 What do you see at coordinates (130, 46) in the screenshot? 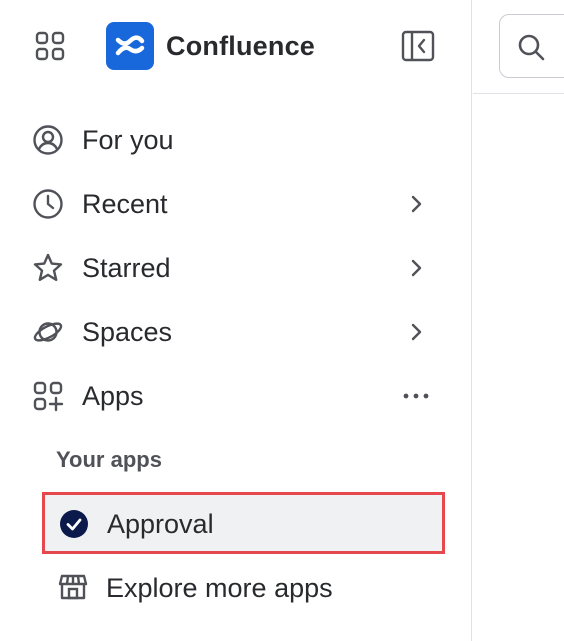
I see `confluence-logo-icon` at bounding box center [130, 46].